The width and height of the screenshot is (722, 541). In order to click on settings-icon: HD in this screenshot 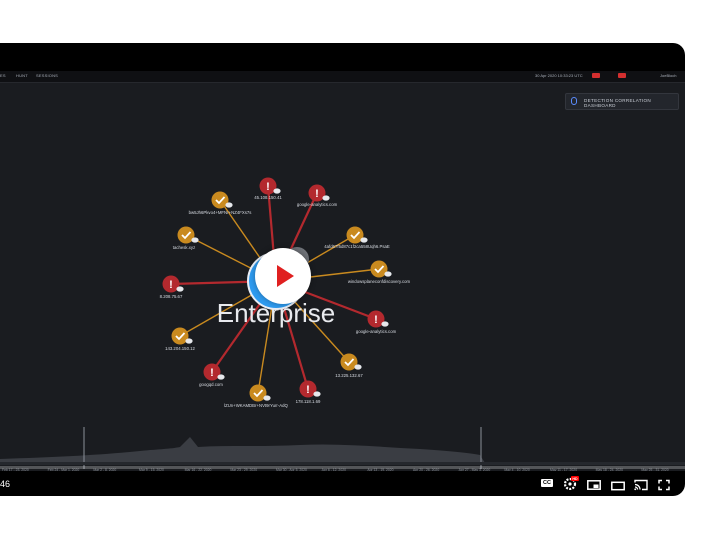, I will do `click(571, 483)`.